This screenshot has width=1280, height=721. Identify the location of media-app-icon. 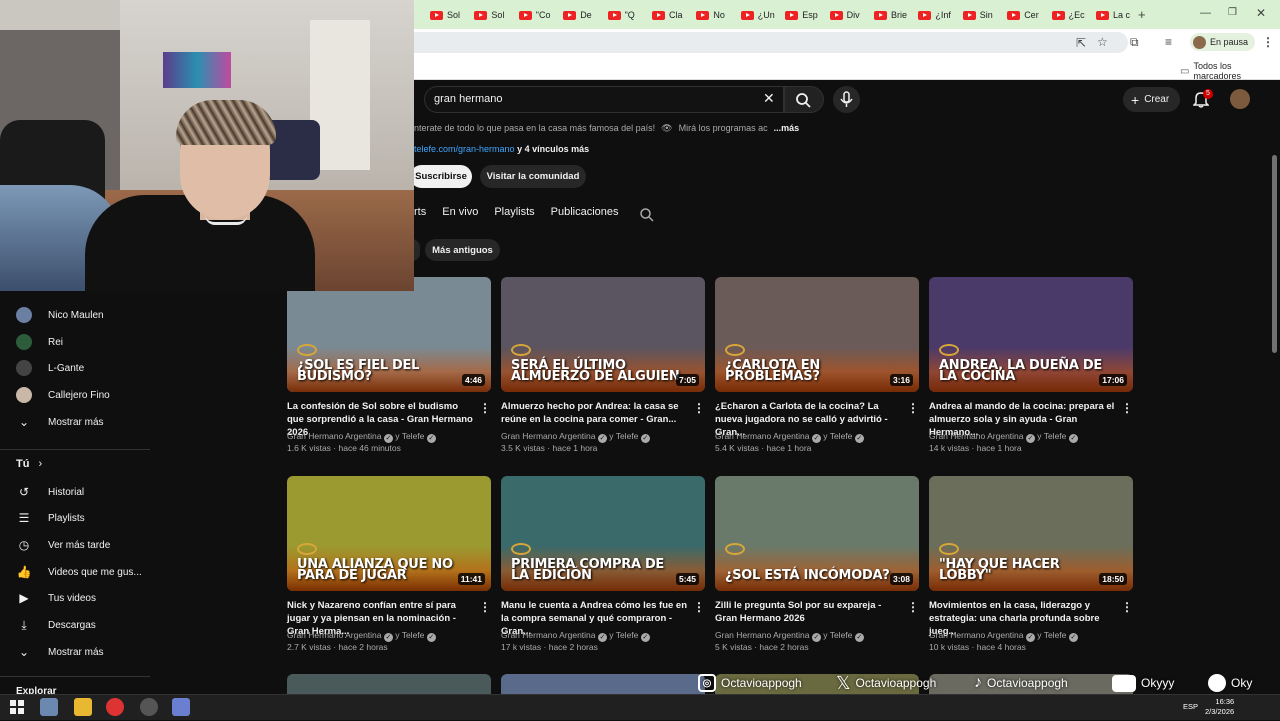
(49, 707).